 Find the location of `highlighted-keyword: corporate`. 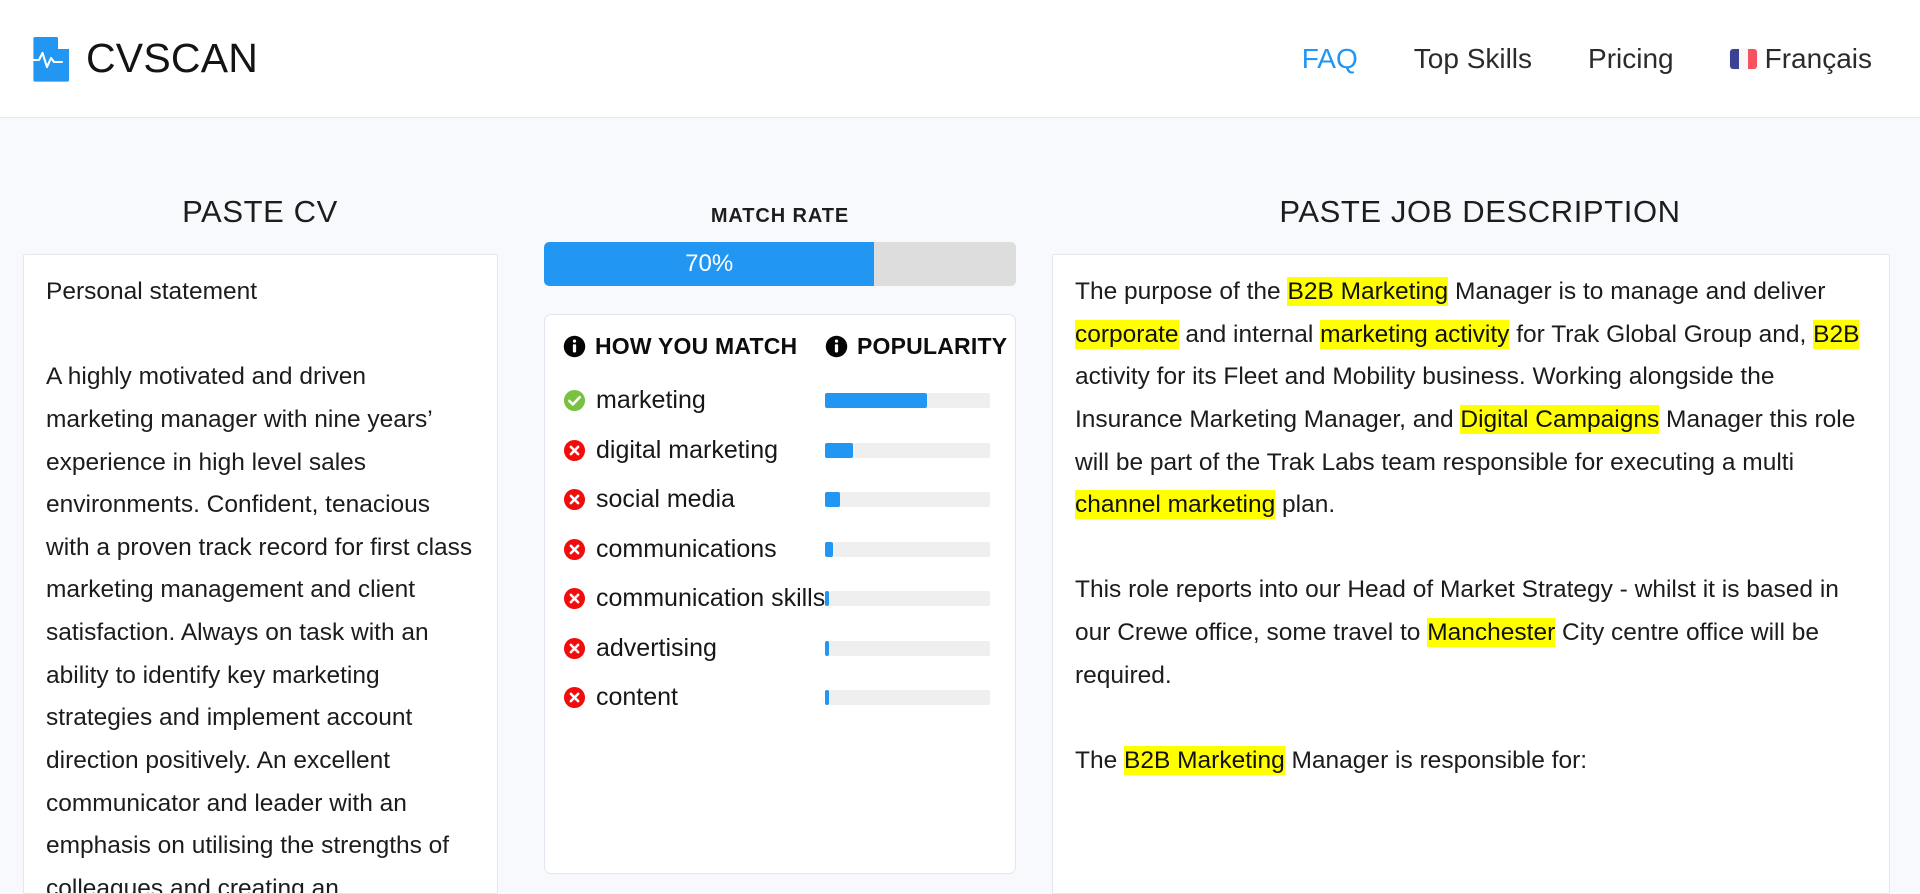

highlighted-keyword: corporate is located at coordinates (1127, 334).